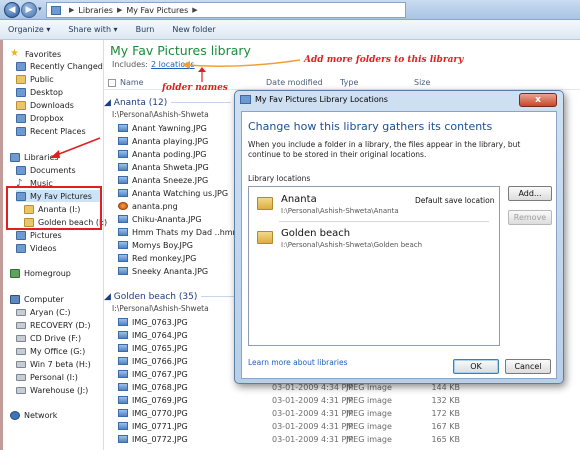 The height and width of the screenshot is (450, 580). What do you see at coordinates (399, 100) in the screenshot?
I see `dialog-titlebar: My Fav Pictures Library Locations x` at bounding box center [399, 100].